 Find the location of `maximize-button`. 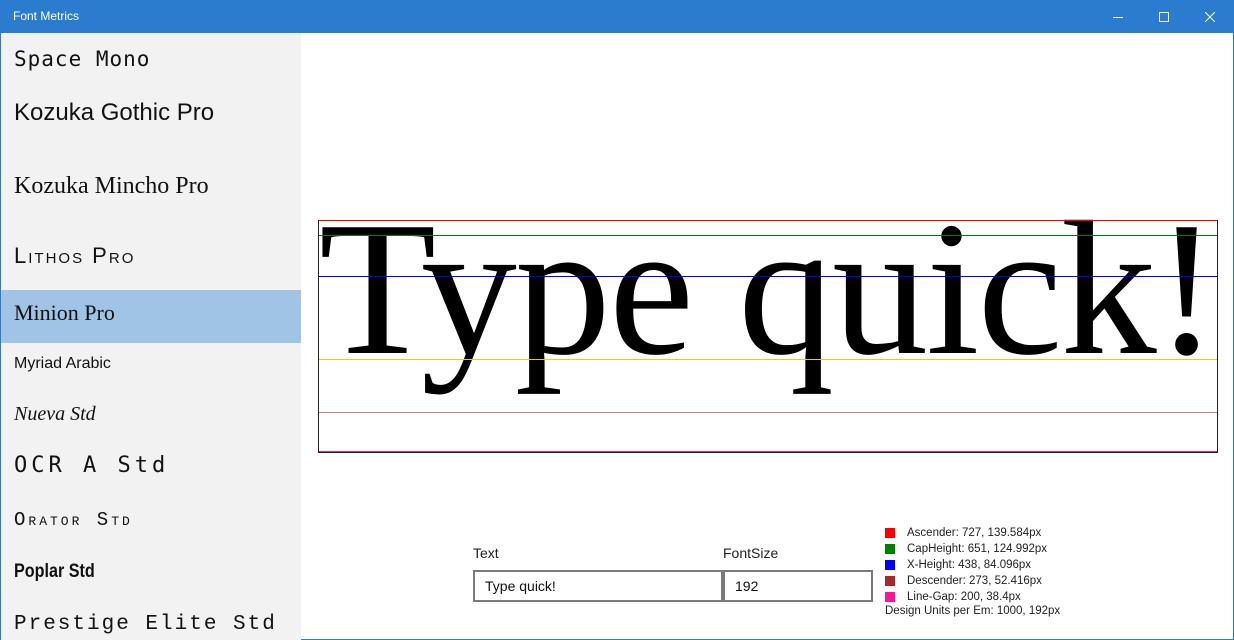

maximize-button is located at coordinates (1164, 17).